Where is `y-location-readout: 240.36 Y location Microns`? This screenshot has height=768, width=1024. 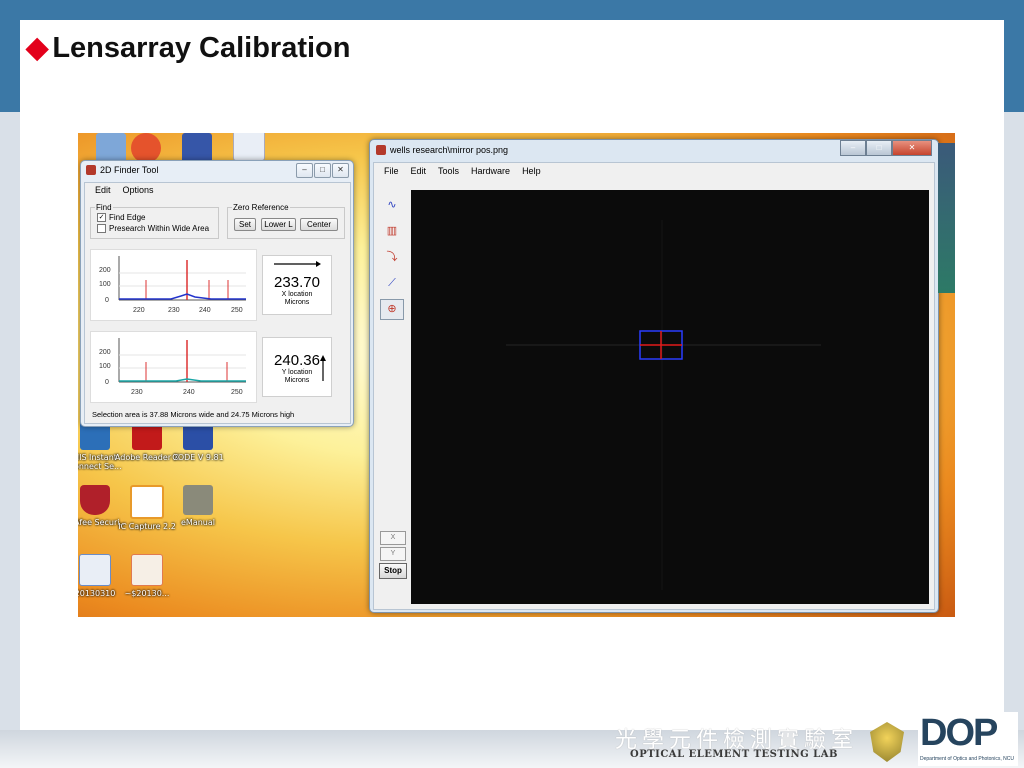 y-location-readout: 240.36 Y location Microns is located at coordinates (297, 367).